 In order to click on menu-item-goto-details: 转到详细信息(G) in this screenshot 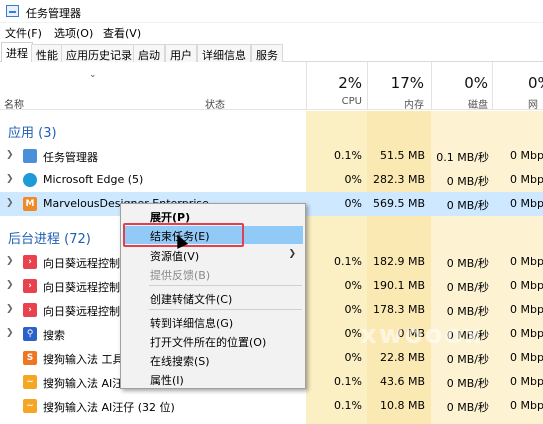, I will do `click(191, 323)`.